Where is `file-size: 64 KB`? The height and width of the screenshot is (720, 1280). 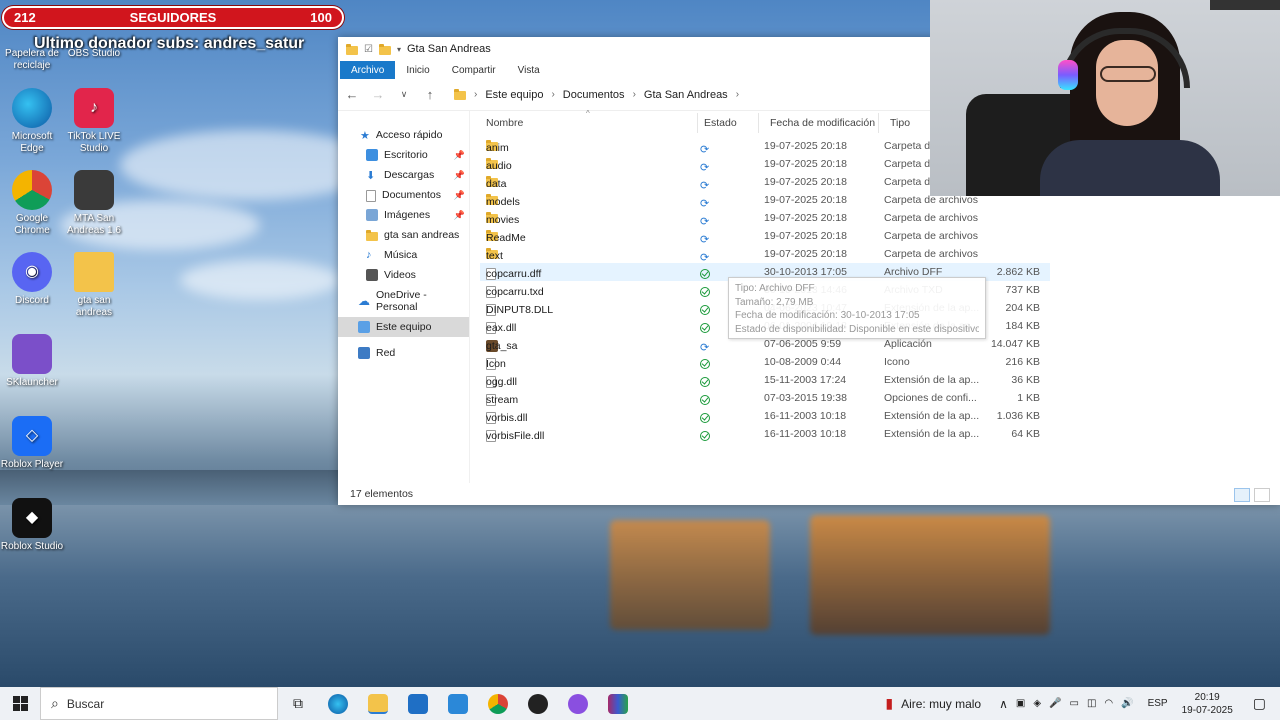
file-size: 64 KB is located at coordinates (1025, 434).